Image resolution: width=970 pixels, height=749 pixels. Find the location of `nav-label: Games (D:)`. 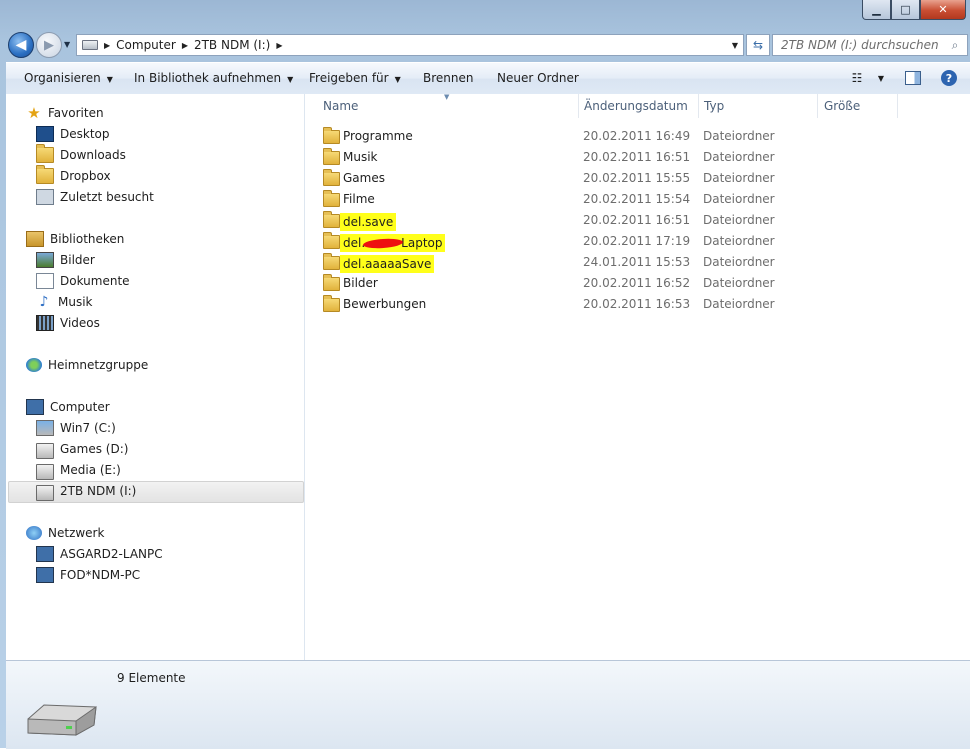

nav-label: Games (D:) is located at coordinates (94, 449).